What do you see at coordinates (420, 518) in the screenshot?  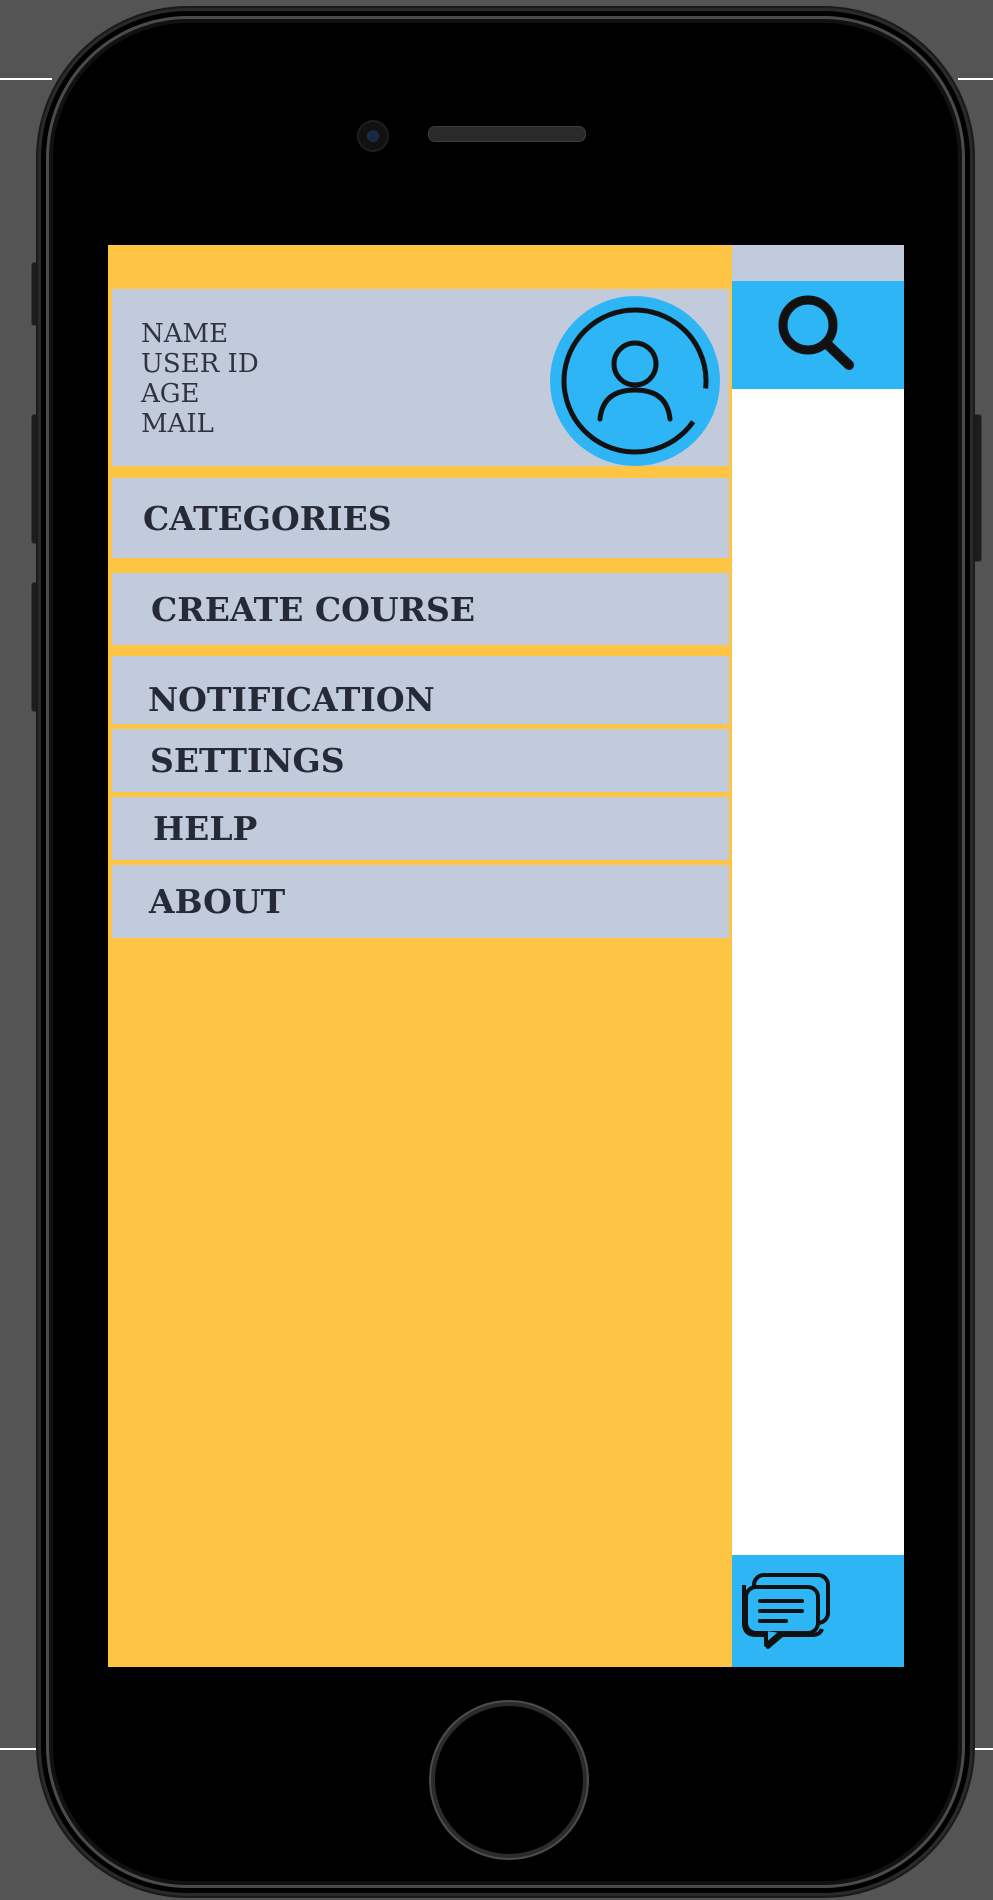 I see `menu-item-categories: CATEGORIES` at bounding box center [420, 518].